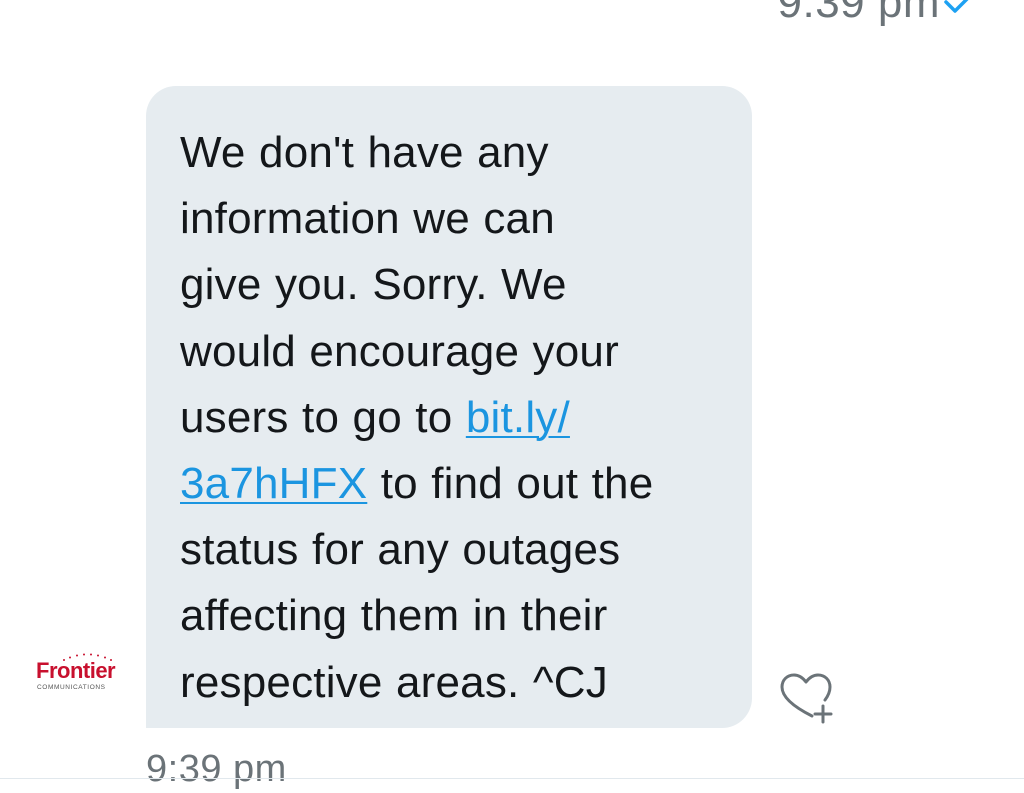  Describe the element at coordinates (956, 6) in the screenshot. I see `check-icon` at that location.